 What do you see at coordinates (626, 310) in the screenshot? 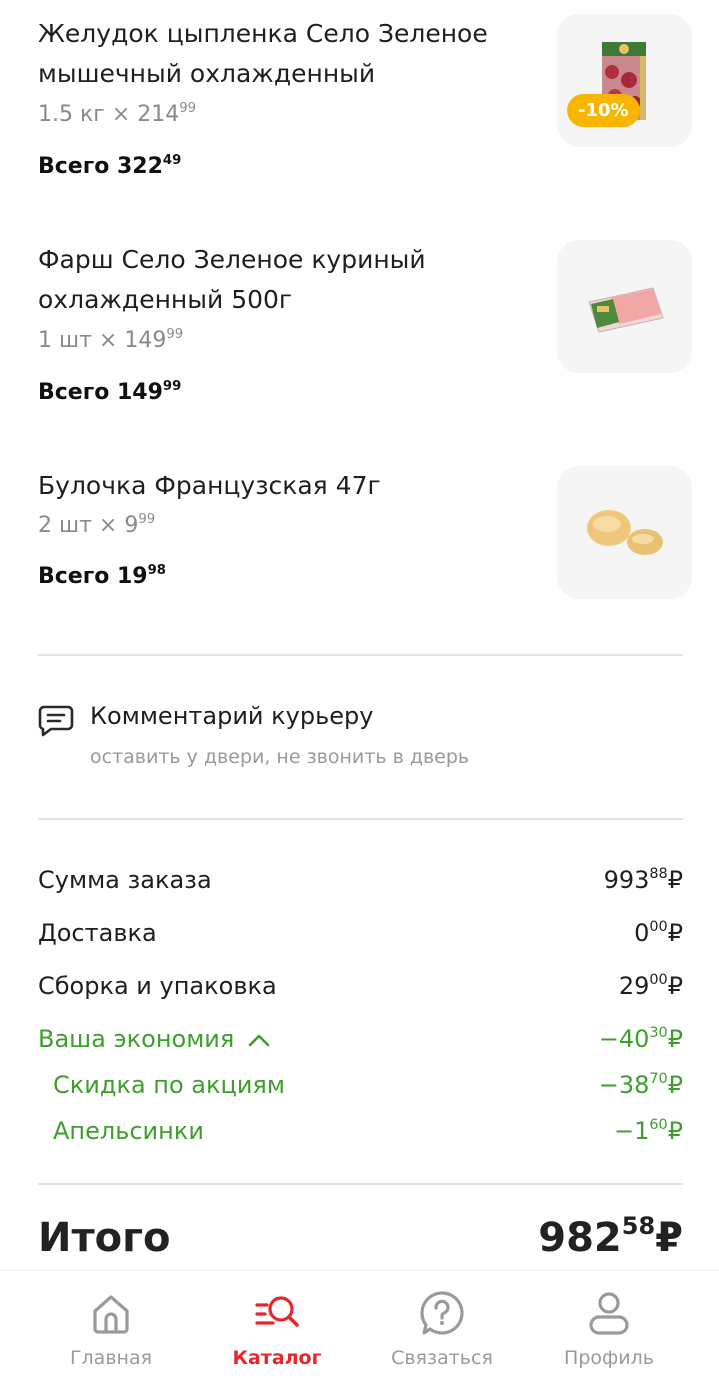
I see `minced-chicken-tray-icon` at bounding box center [626, 310].